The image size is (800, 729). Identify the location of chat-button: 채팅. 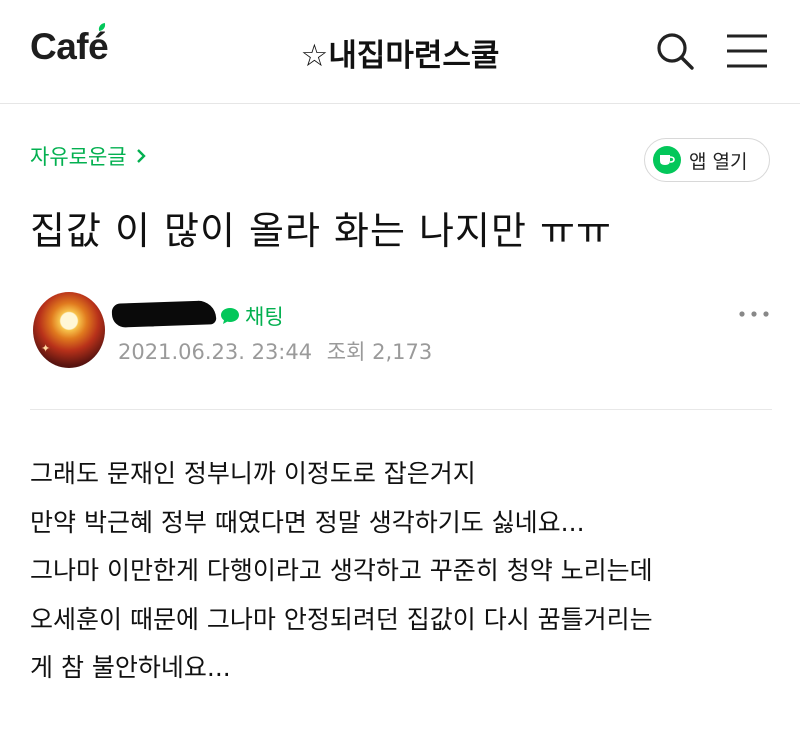
(251, 316).